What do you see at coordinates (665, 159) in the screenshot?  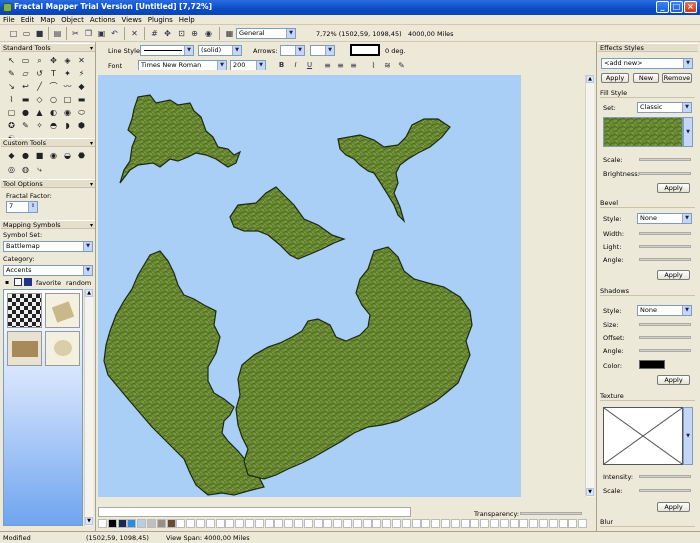 I see `fill-scale-slider` at bounding box center [665, 159].